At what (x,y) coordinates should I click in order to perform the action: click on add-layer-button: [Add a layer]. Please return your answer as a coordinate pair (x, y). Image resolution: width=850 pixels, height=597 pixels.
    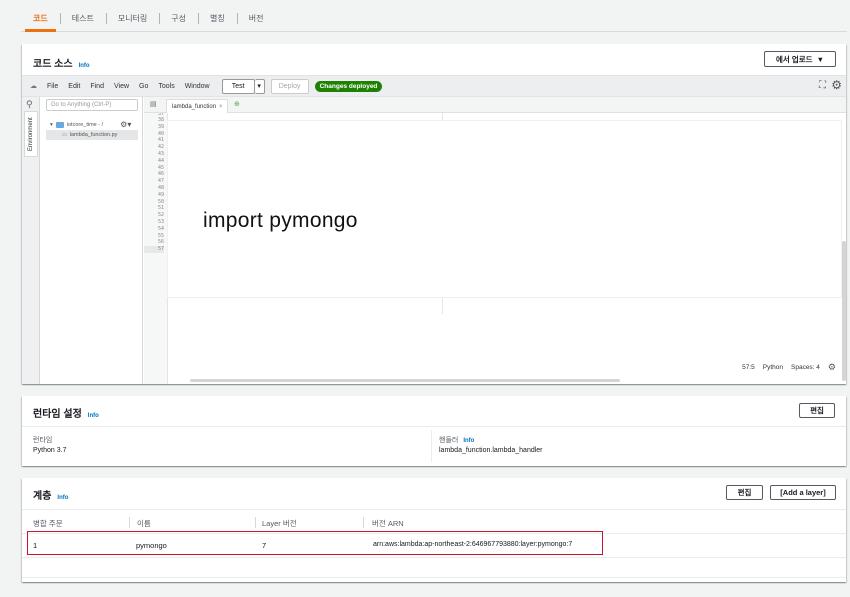
    Looking at the image, I should click on (803, 492).